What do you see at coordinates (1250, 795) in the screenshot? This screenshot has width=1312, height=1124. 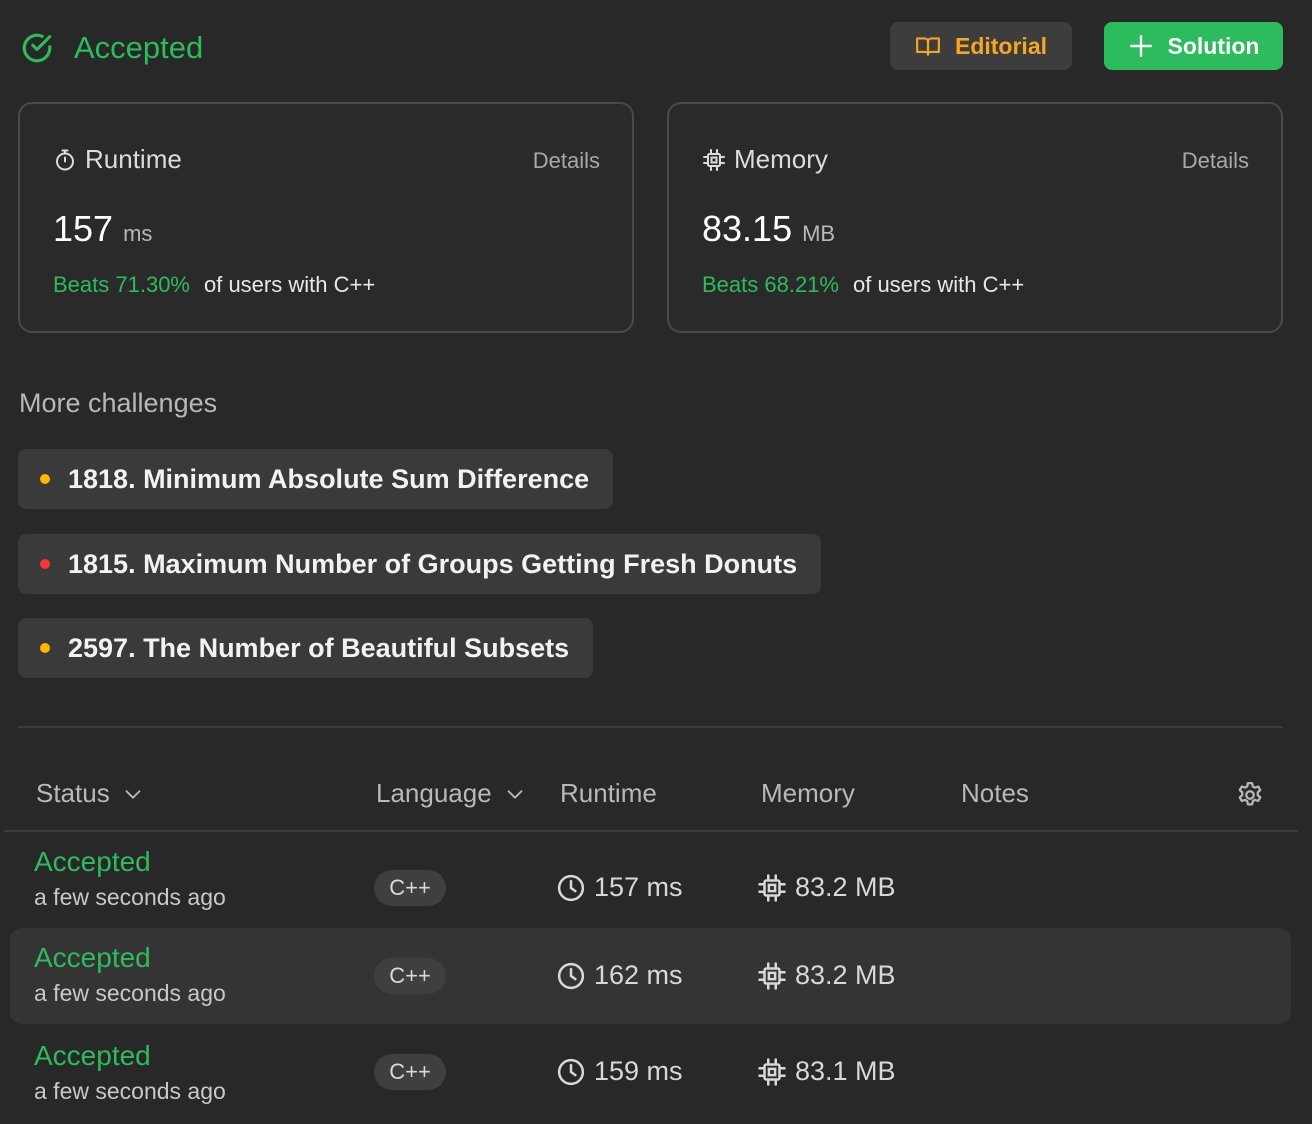 I see `gear-icon` at bounding box center [1250, 795].